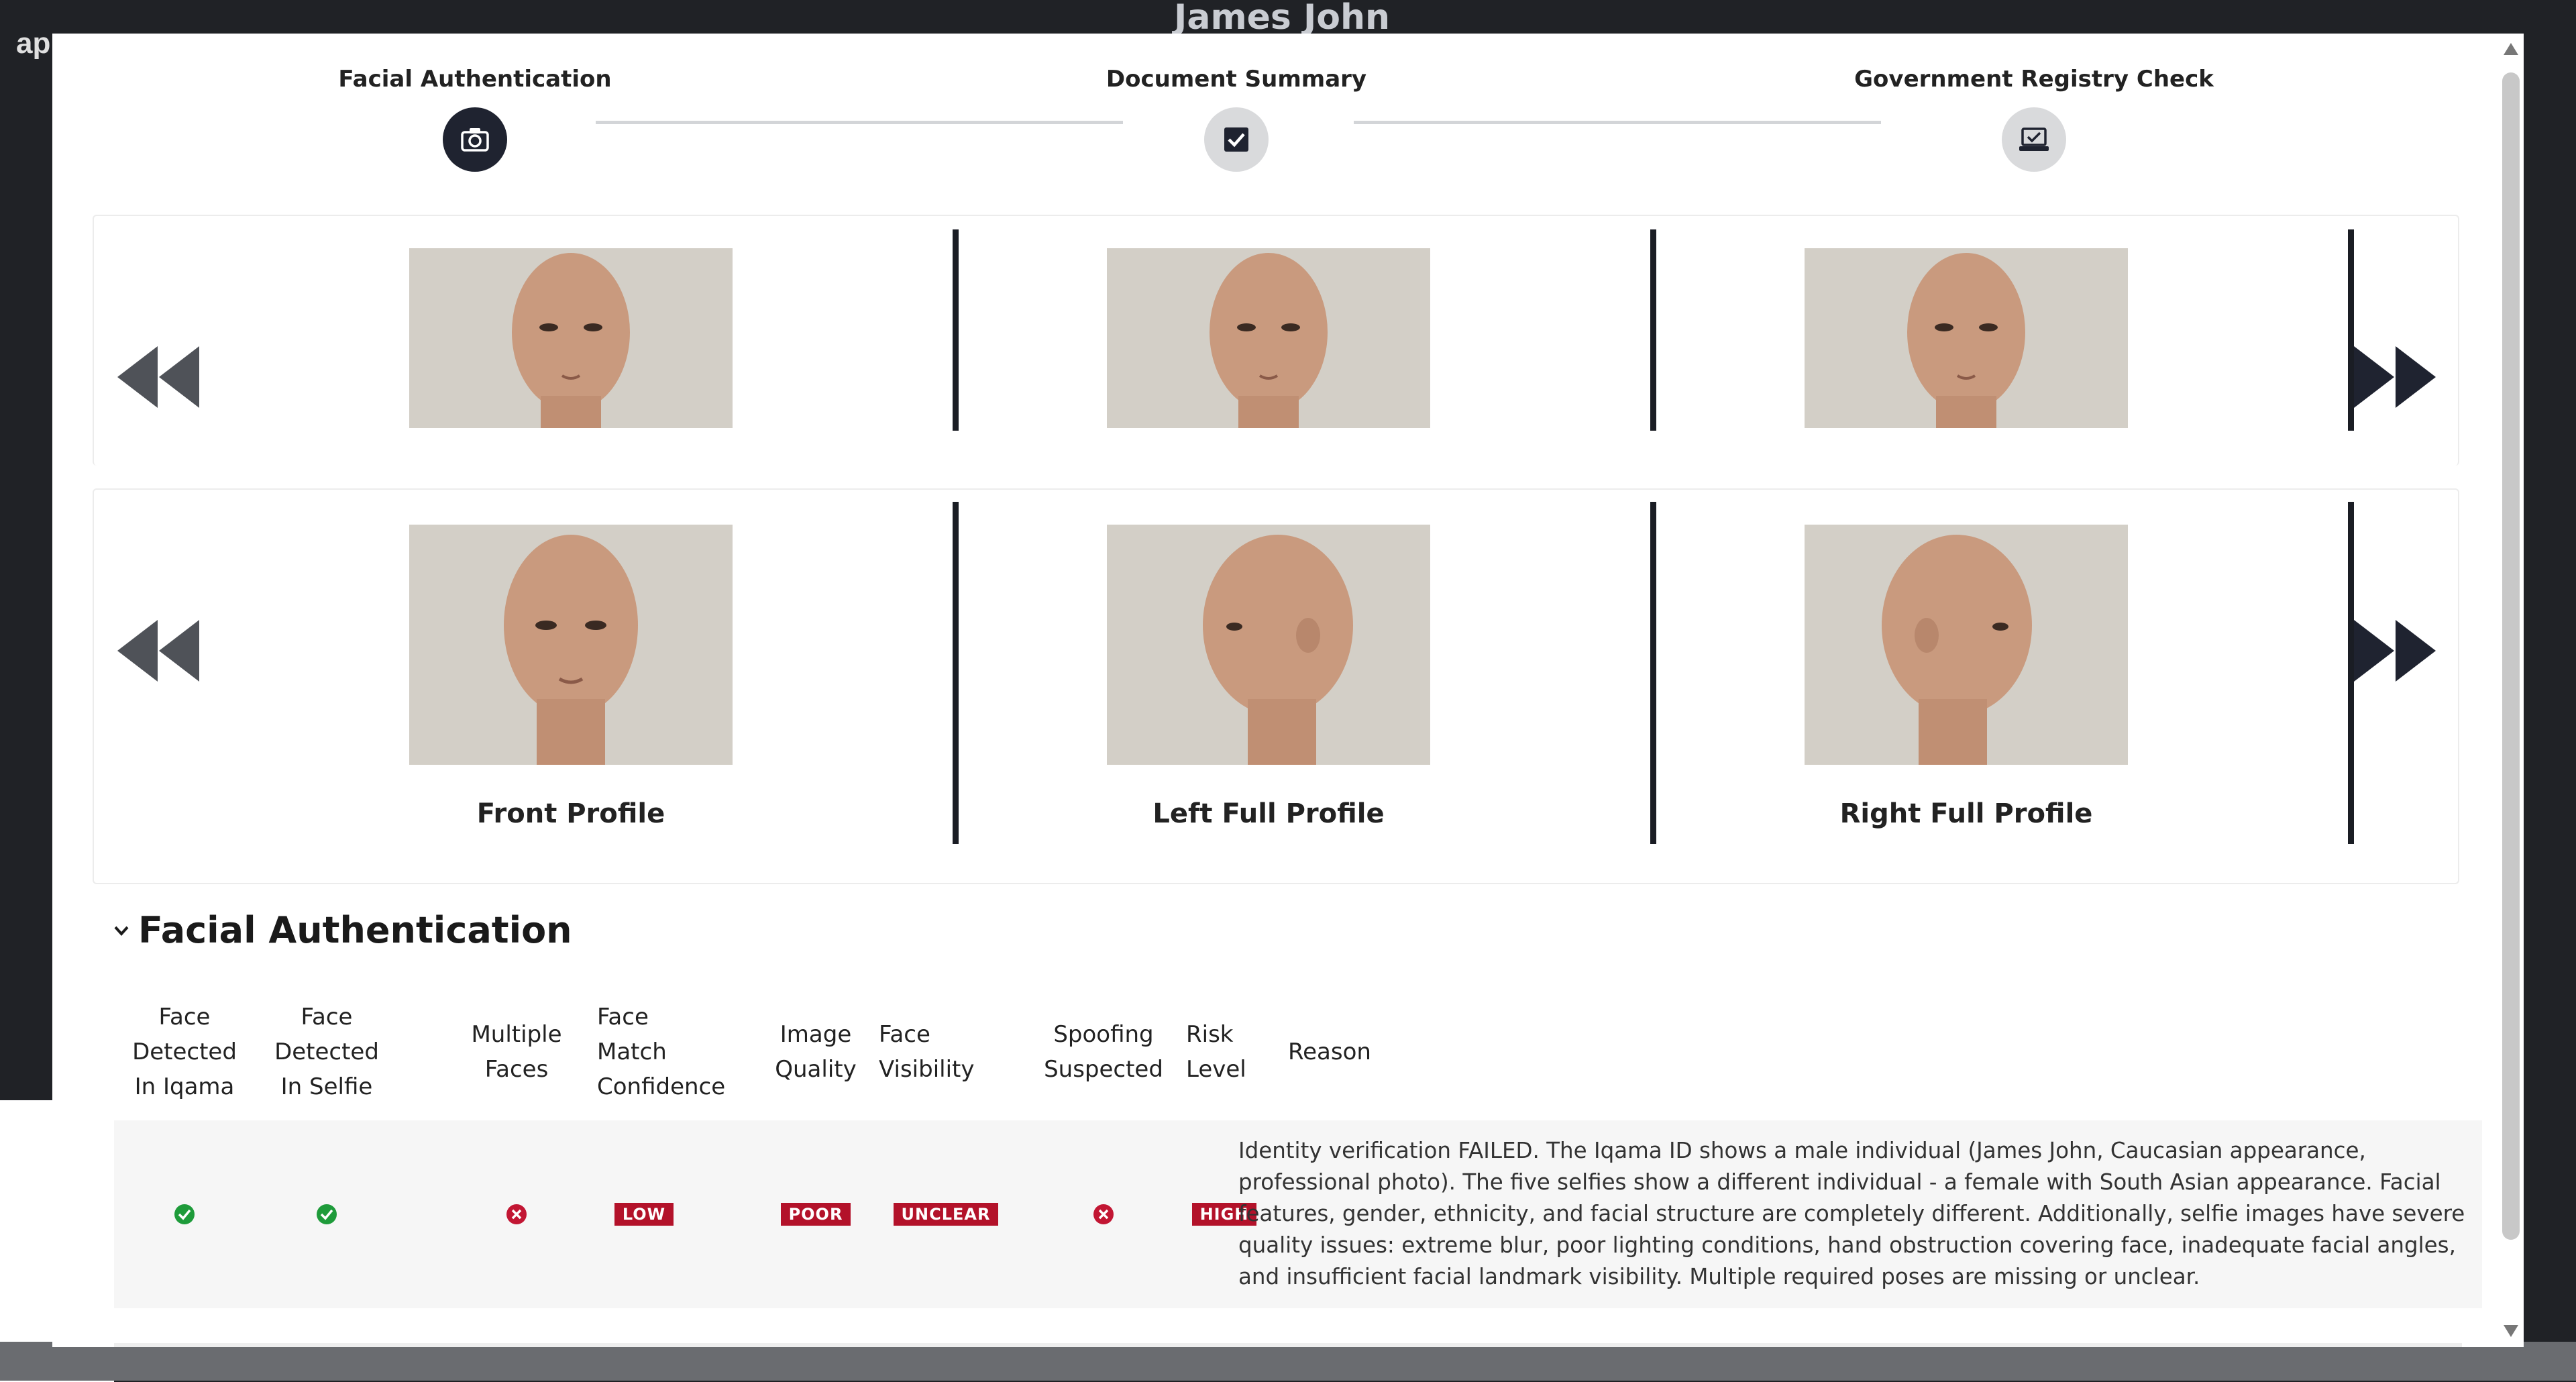  I want to click on right-profile-photo, so click(1966, 645).